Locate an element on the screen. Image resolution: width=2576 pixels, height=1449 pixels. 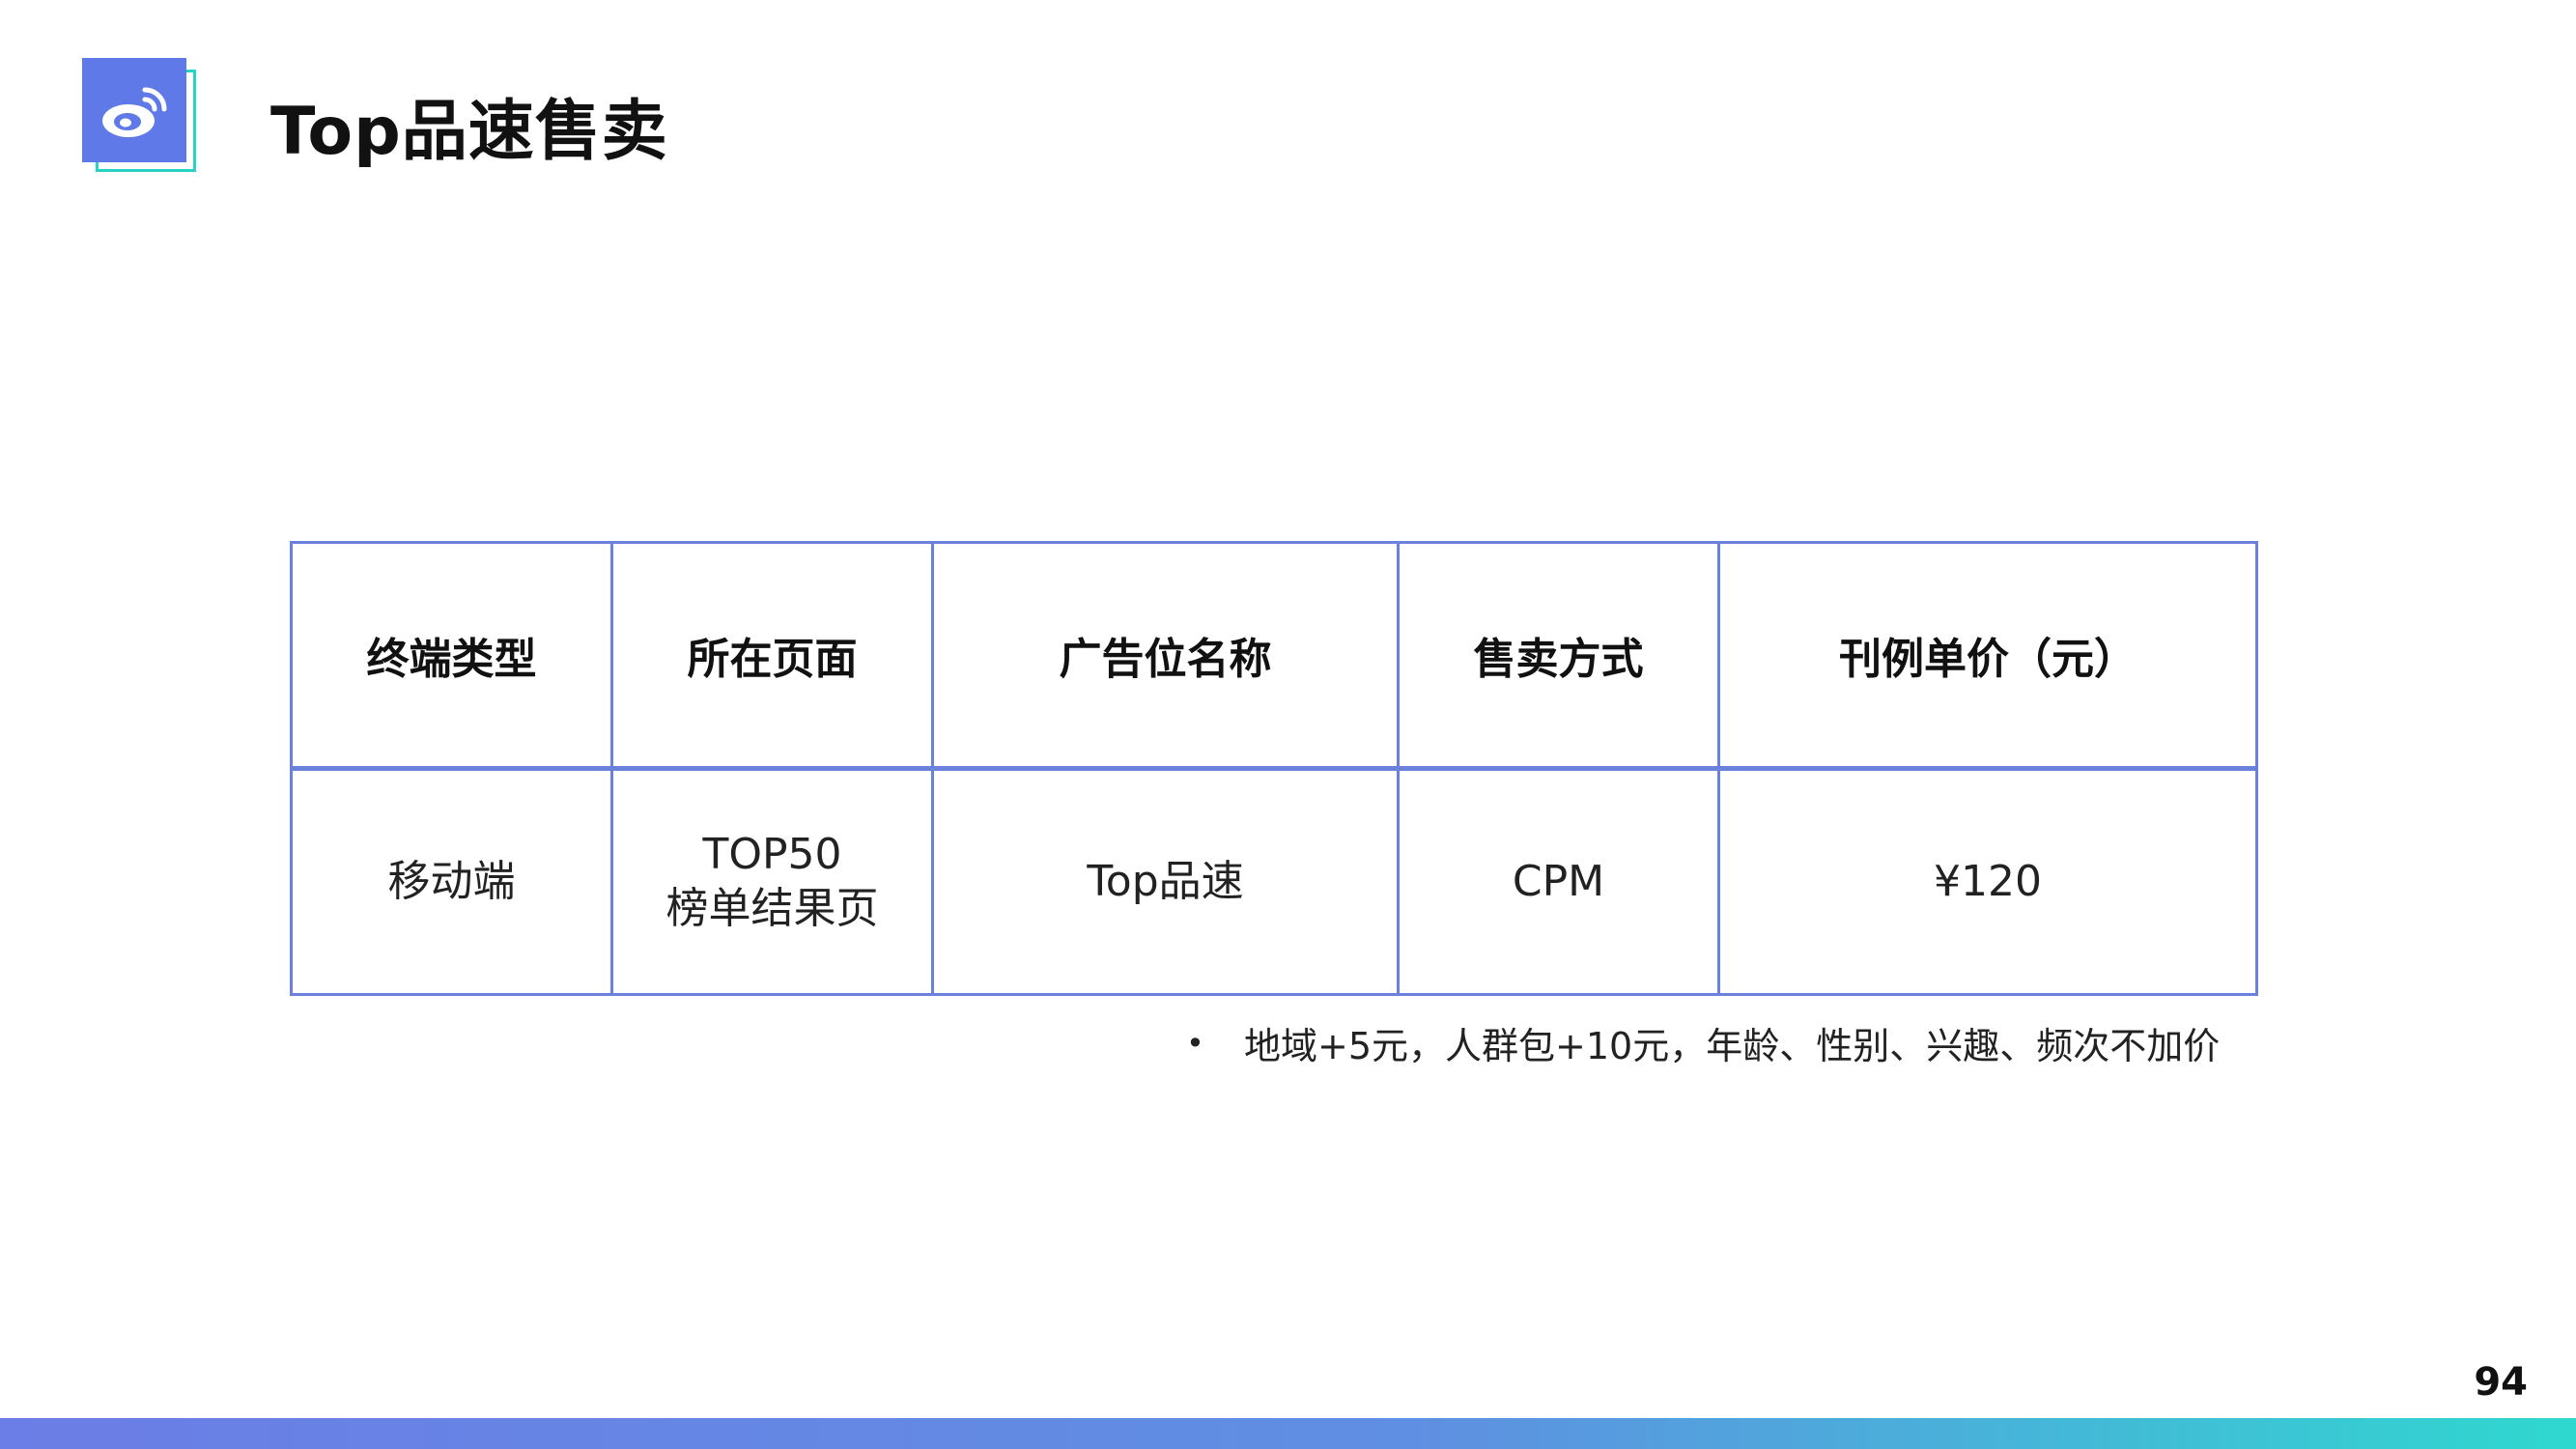
column-header-ad-name: 广告位名称 is located at coordinates (1165, 656).